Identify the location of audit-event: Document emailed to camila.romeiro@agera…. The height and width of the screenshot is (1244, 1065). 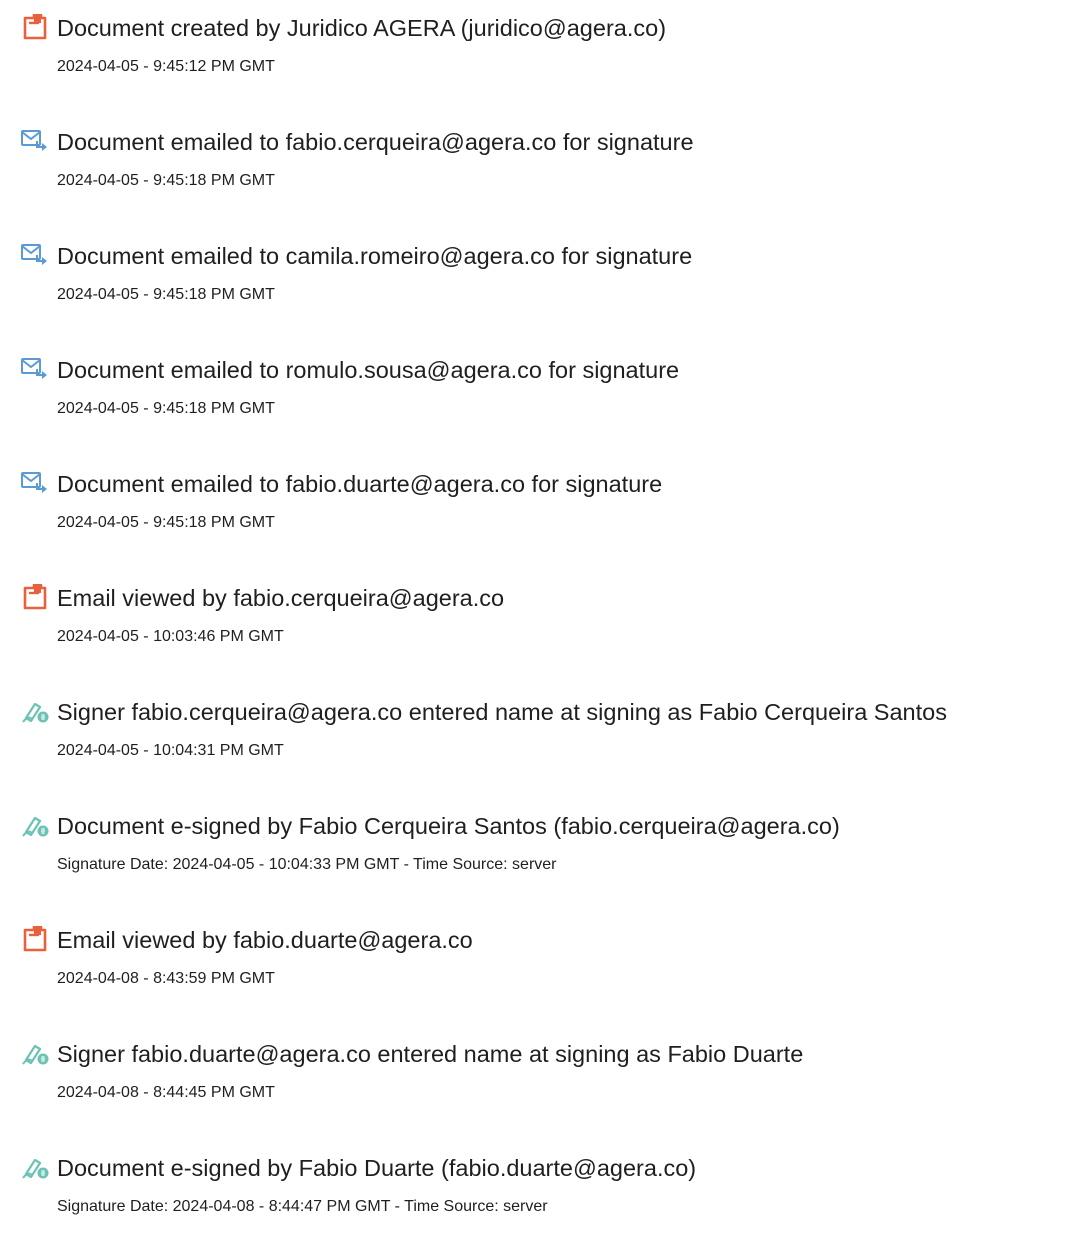
(532, 287).